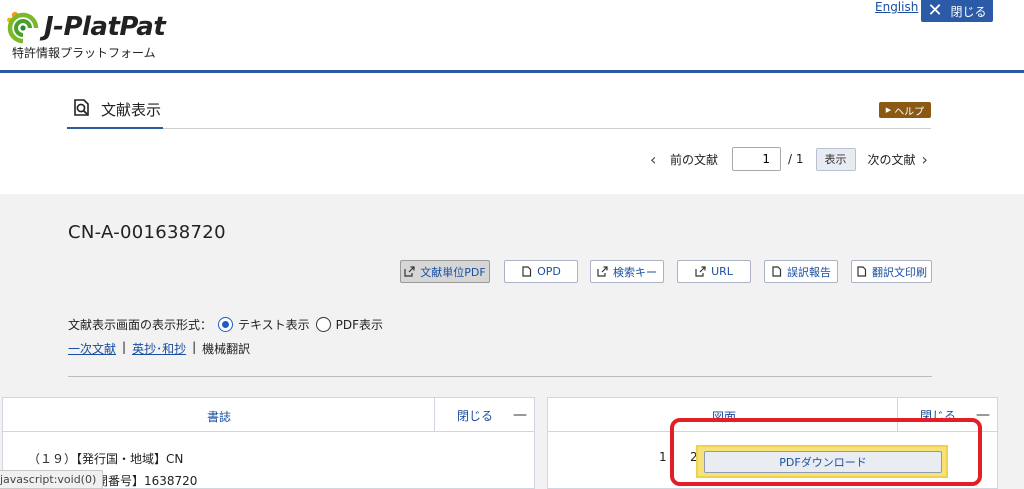  What do you see at coordinates (52, 479) in the screenshot?
I see `status-bar-url: javascript:void(0)` at bounding box center [52, 479].